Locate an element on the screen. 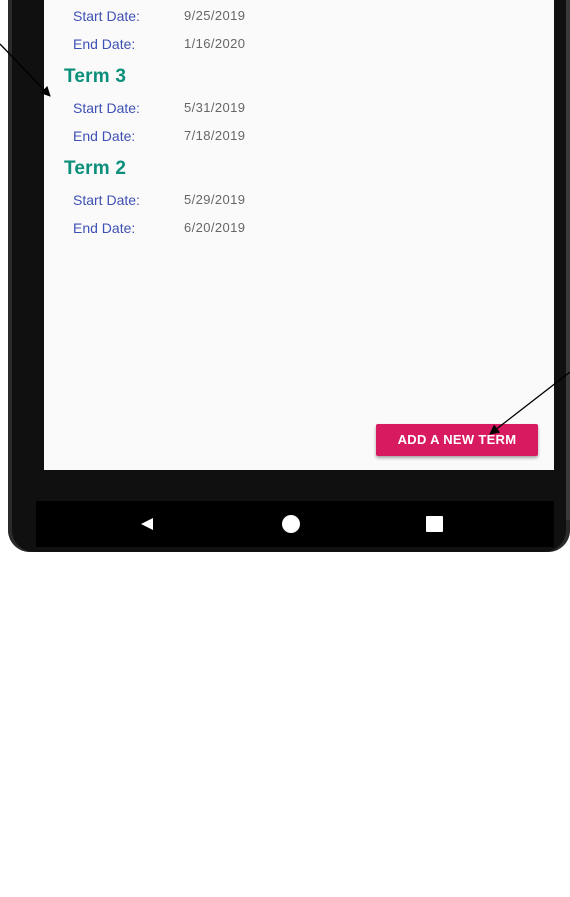 The height and width of the screenshot is (897, 570). nav-recents-button is located at coordinates (434, 524).